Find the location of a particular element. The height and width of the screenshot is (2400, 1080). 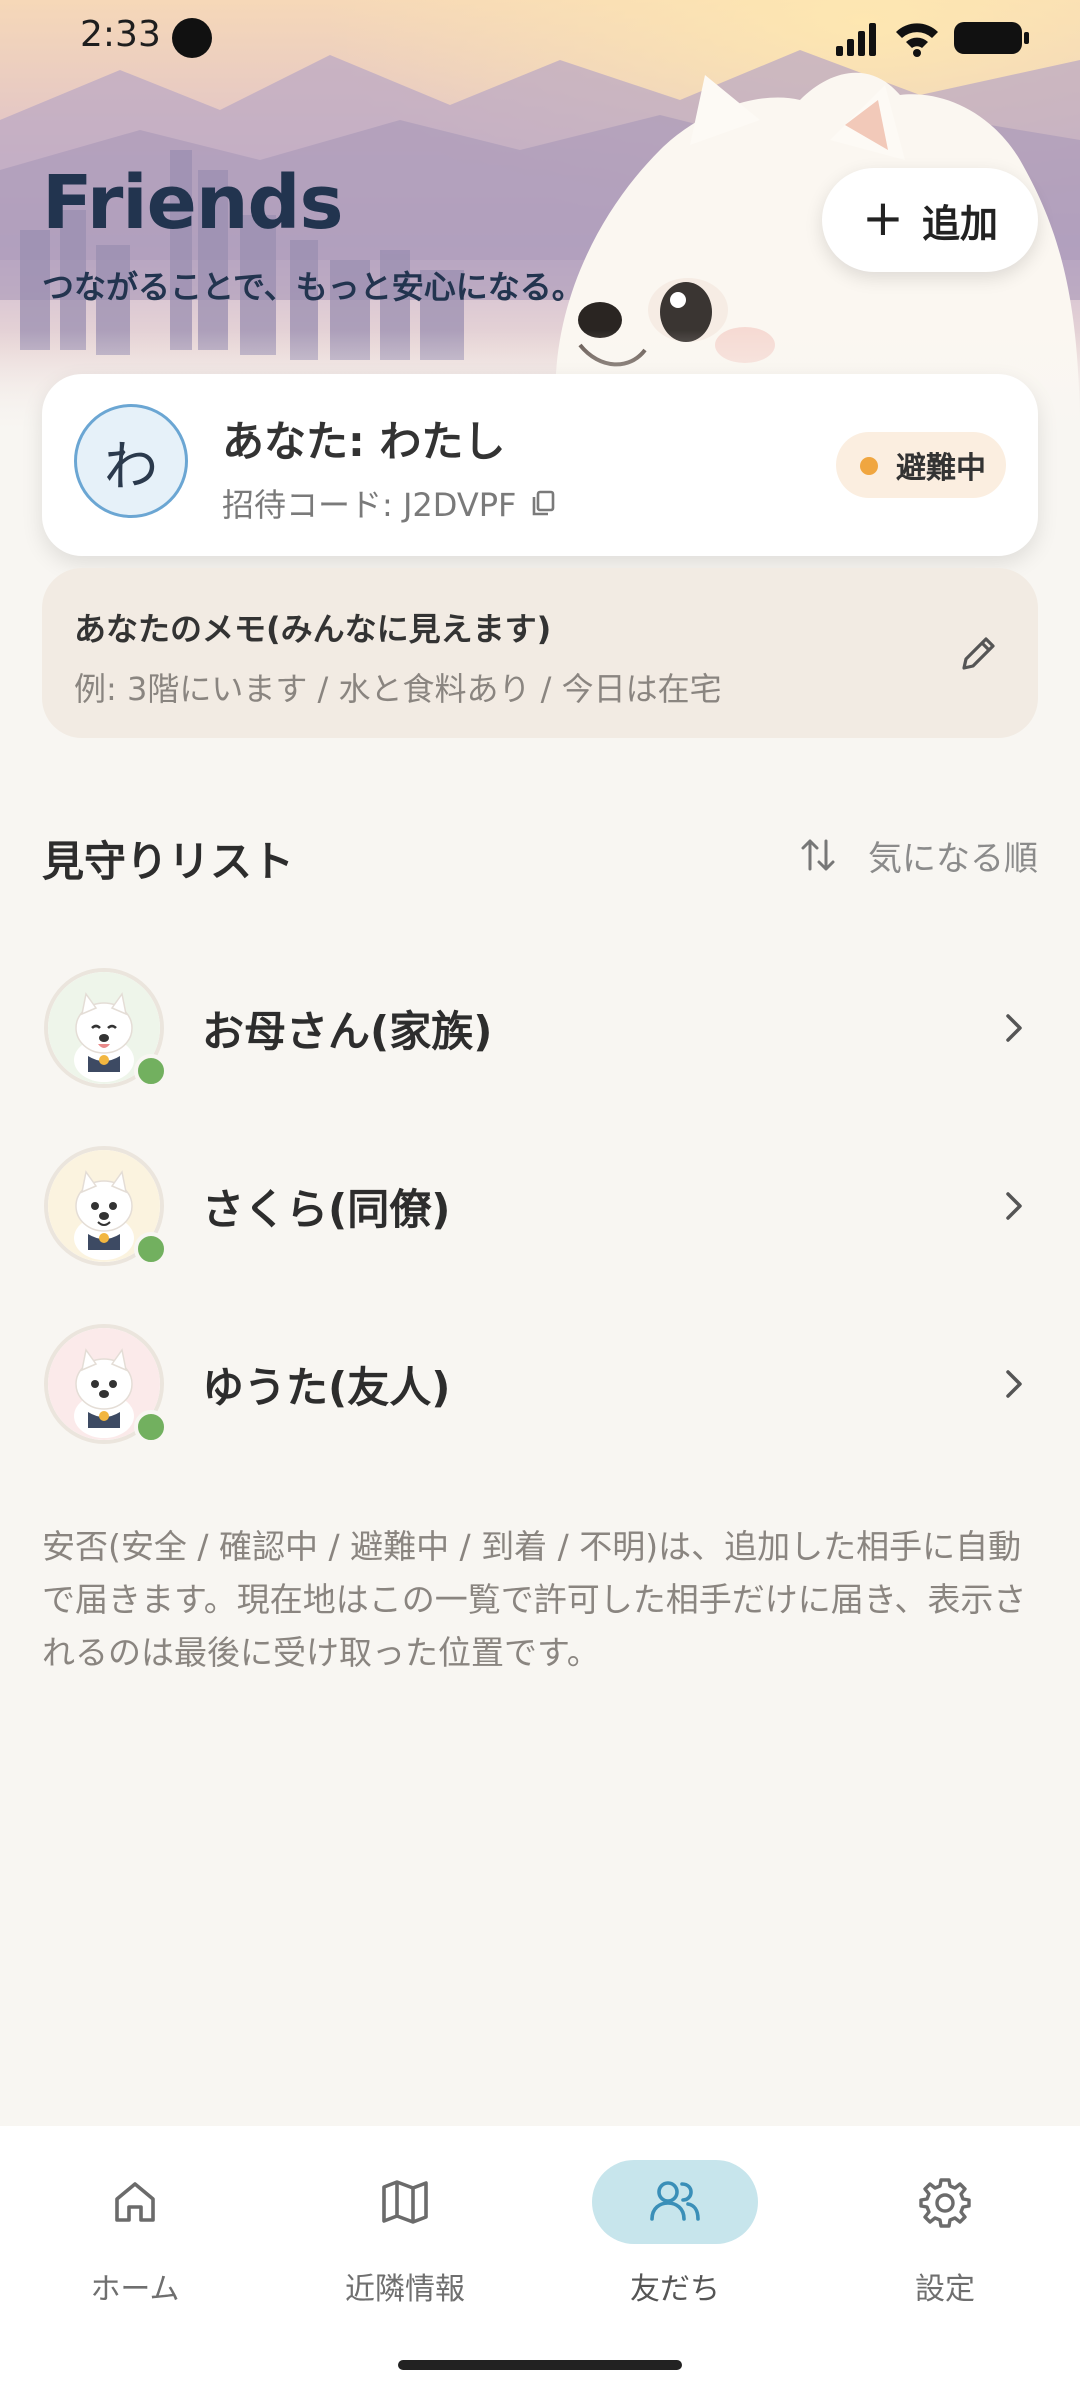

status-badge: 避難中 is located at coordinates (921, 465).